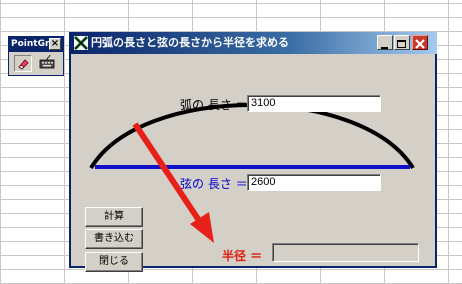 This screenshot has height=284, width=462. I want to click on maximize-icon, so click(401, 44).